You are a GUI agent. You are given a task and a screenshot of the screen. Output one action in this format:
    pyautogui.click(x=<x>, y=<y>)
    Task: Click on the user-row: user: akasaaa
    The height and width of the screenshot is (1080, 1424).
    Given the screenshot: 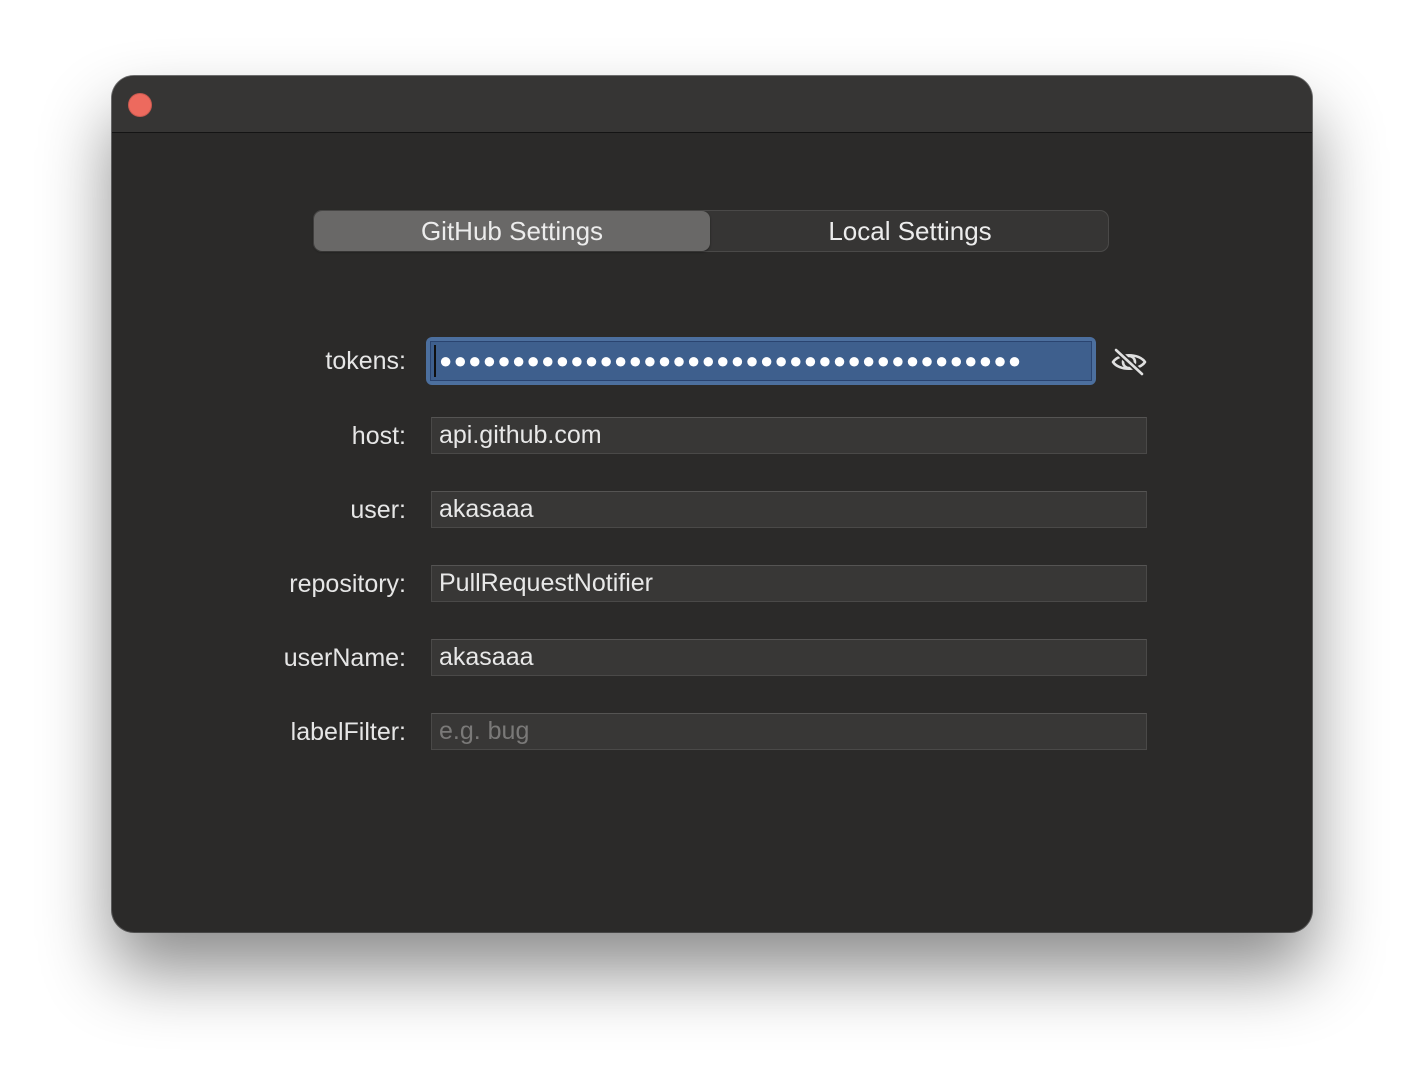 What is the action you would take?
    pyautogui.click(x=712, y=510)
    